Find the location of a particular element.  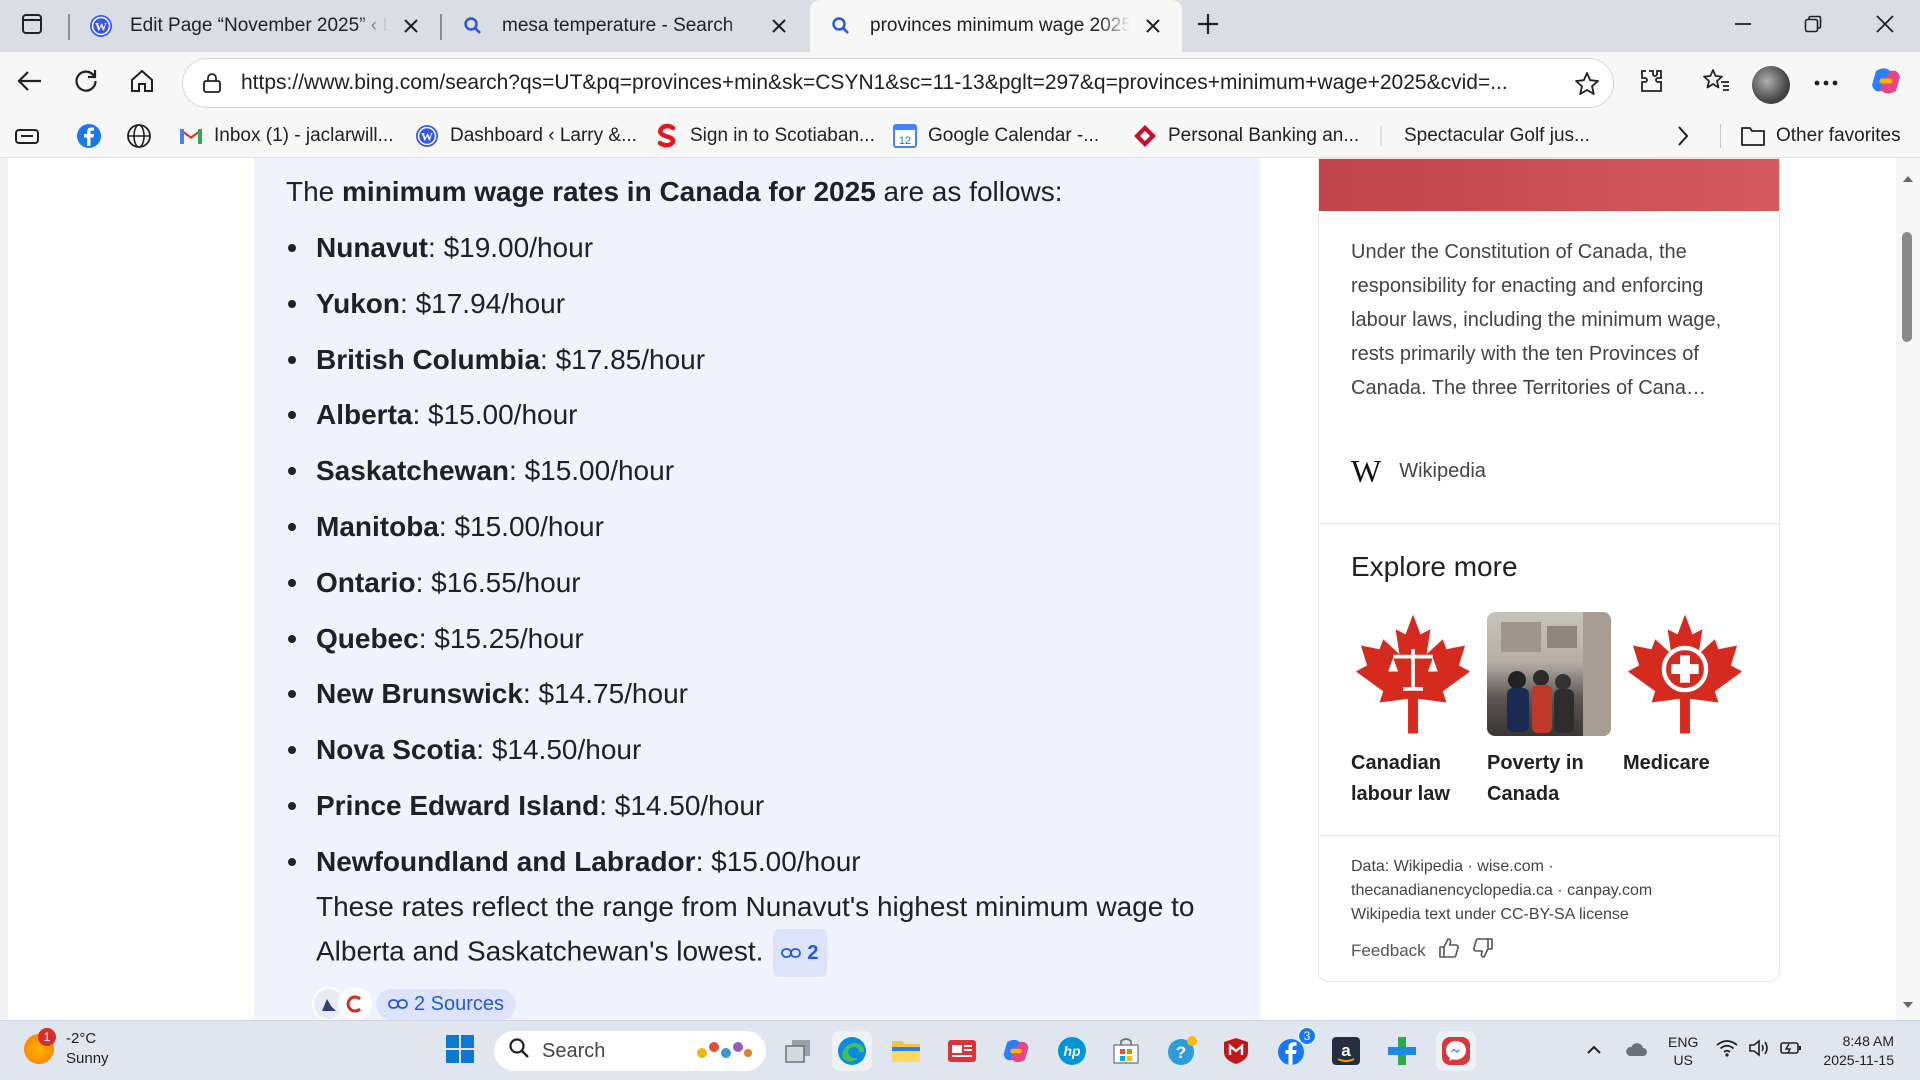

new-tab-button is located at coordinates (1208, 26).